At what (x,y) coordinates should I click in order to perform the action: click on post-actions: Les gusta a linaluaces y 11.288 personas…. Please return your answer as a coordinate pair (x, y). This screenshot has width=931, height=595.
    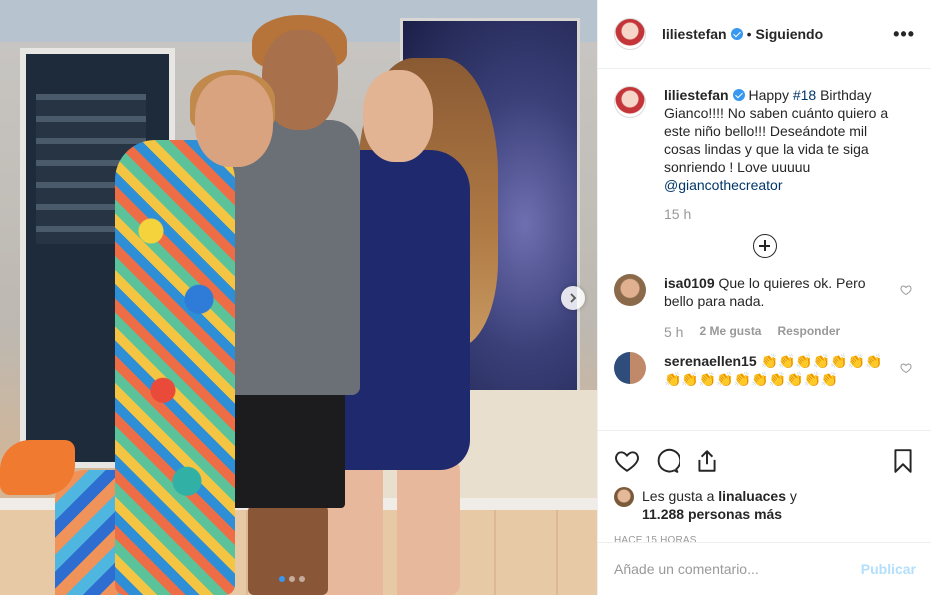
    Looking at the image, I should click on (764, 488).